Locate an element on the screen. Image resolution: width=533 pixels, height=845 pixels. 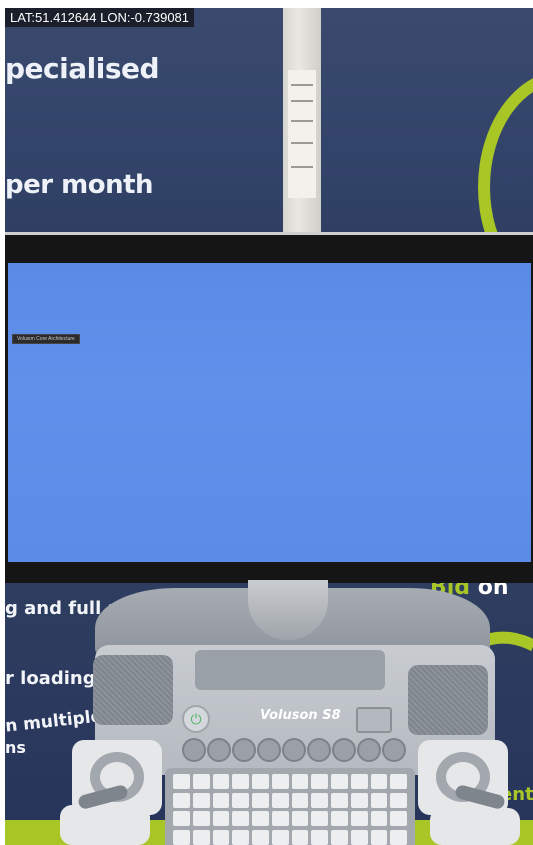
banner-bottom-line2: r loading is located at coordinates (50, 678).